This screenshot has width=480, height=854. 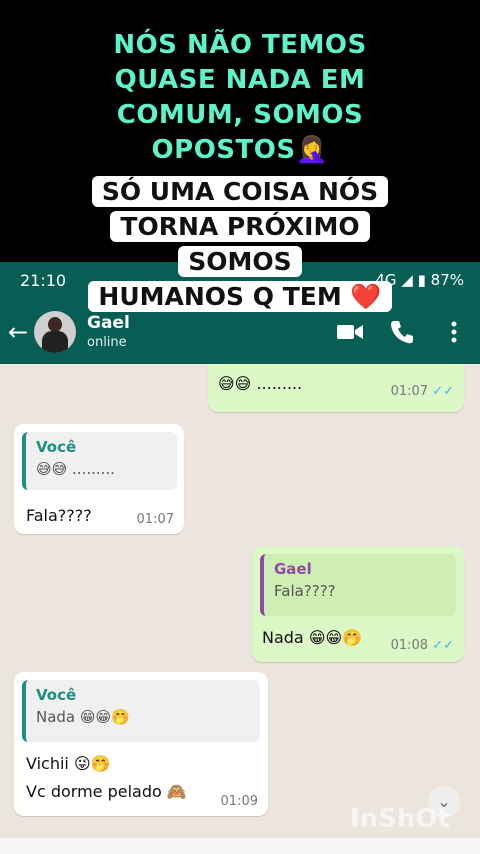 What do you see at coordinates (106, 791) in the screenshot?
I see `message-text: Vc dorme pelado 🙈` at bounding box center [106, 791].